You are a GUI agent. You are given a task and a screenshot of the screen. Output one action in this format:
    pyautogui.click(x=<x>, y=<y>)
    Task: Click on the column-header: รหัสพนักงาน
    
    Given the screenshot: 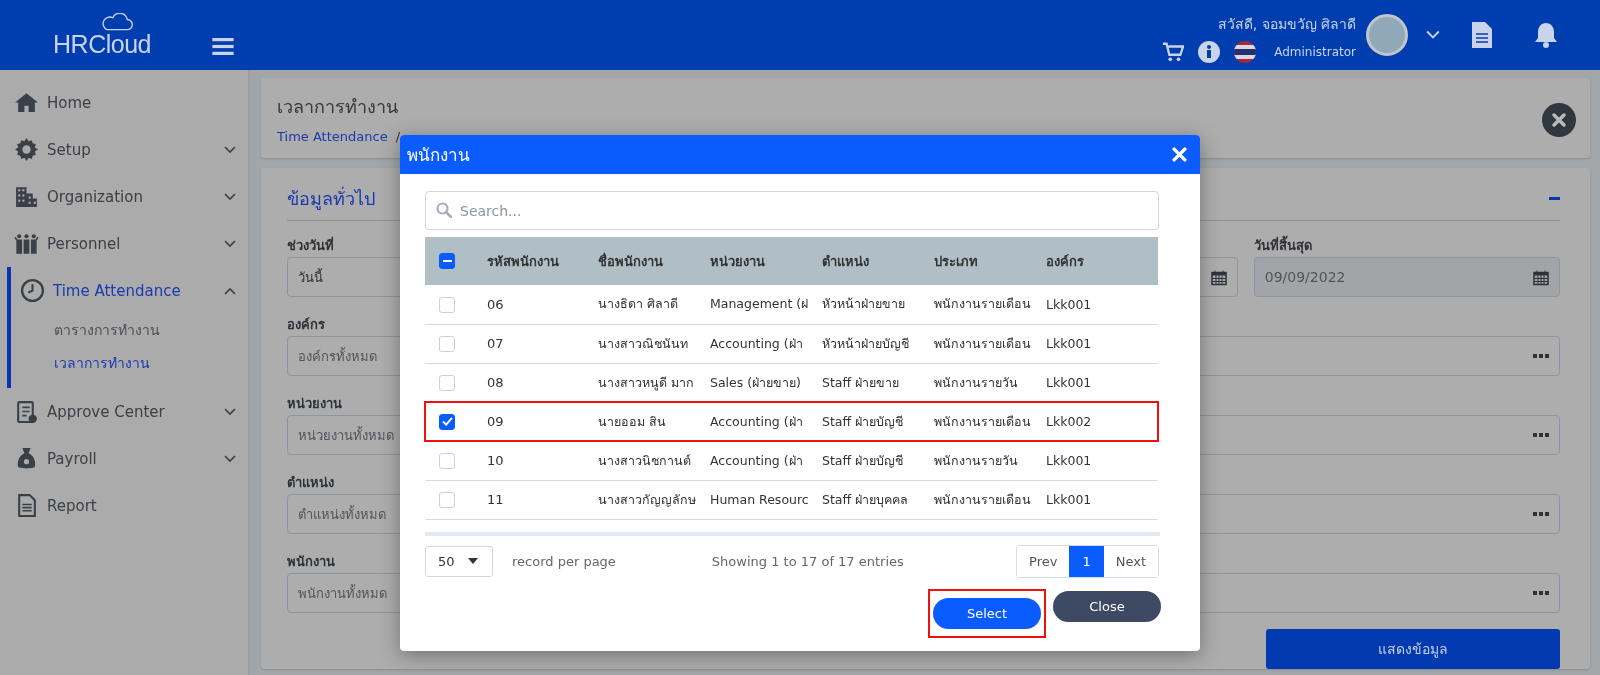 What is the action you would take?
    pyautogui.click(x=542, y=261)
    